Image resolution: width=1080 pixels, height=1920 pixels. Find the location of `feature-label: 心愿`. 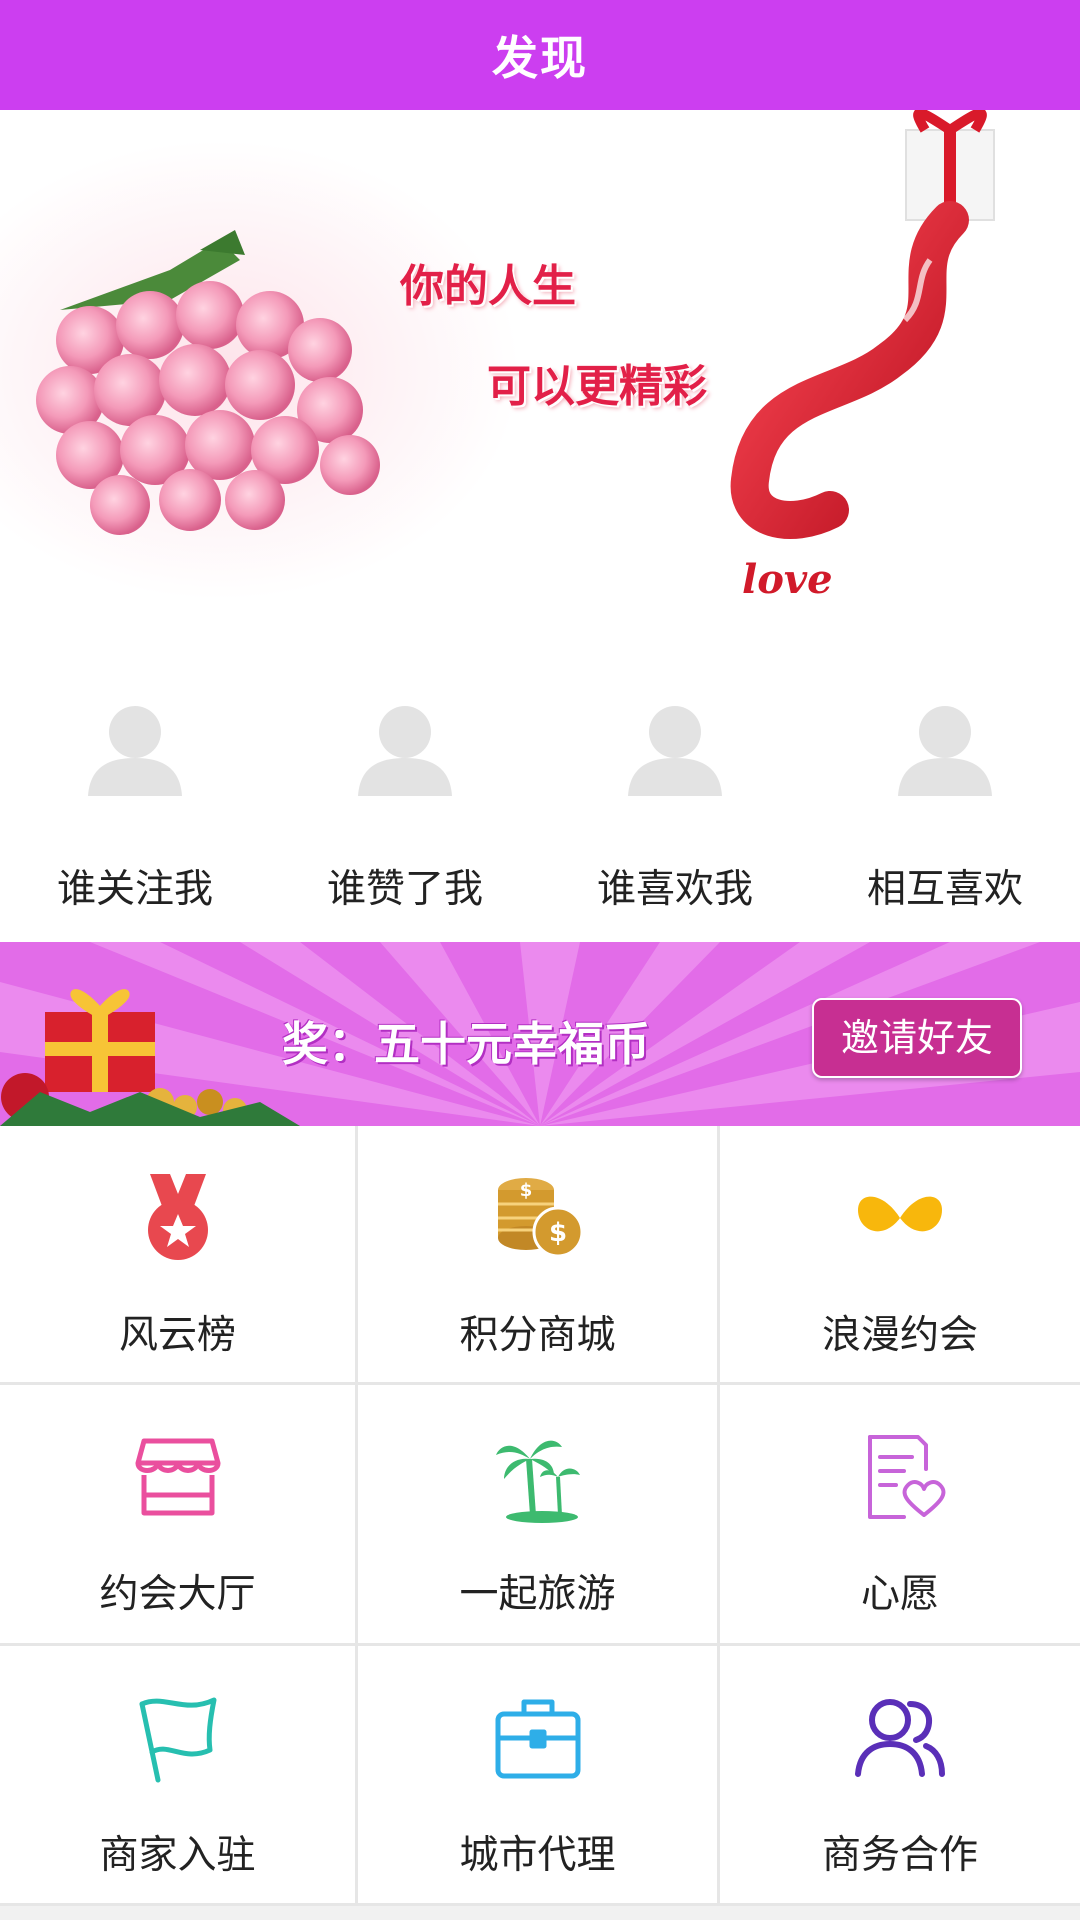

feature-label: 心愿 is located at coordinates (899, 1594).